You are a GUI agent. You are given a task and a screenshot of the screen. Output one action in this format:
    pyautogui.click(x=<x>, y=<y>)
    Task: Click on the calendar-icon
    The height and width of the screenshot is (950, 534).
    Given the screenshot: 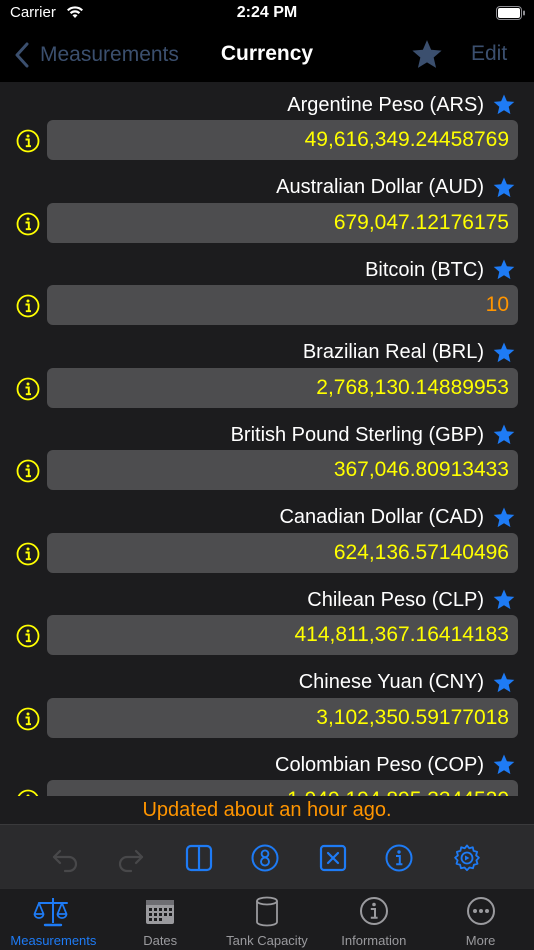 What is the action you would take?
    pyautogui.click(x=160, y=912)
    